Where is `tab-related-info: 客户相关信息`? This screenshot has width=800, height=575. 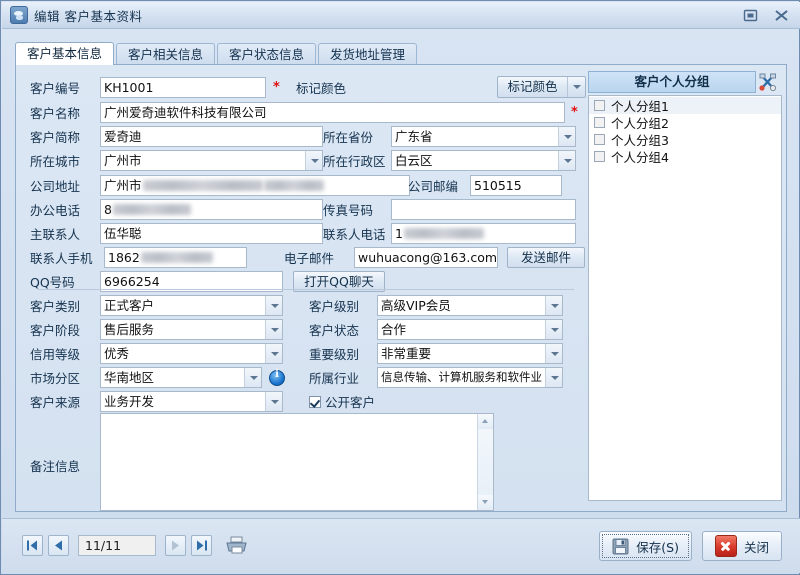
tab-related-info: 客户相关信息 is located at coordinates (166, 54).